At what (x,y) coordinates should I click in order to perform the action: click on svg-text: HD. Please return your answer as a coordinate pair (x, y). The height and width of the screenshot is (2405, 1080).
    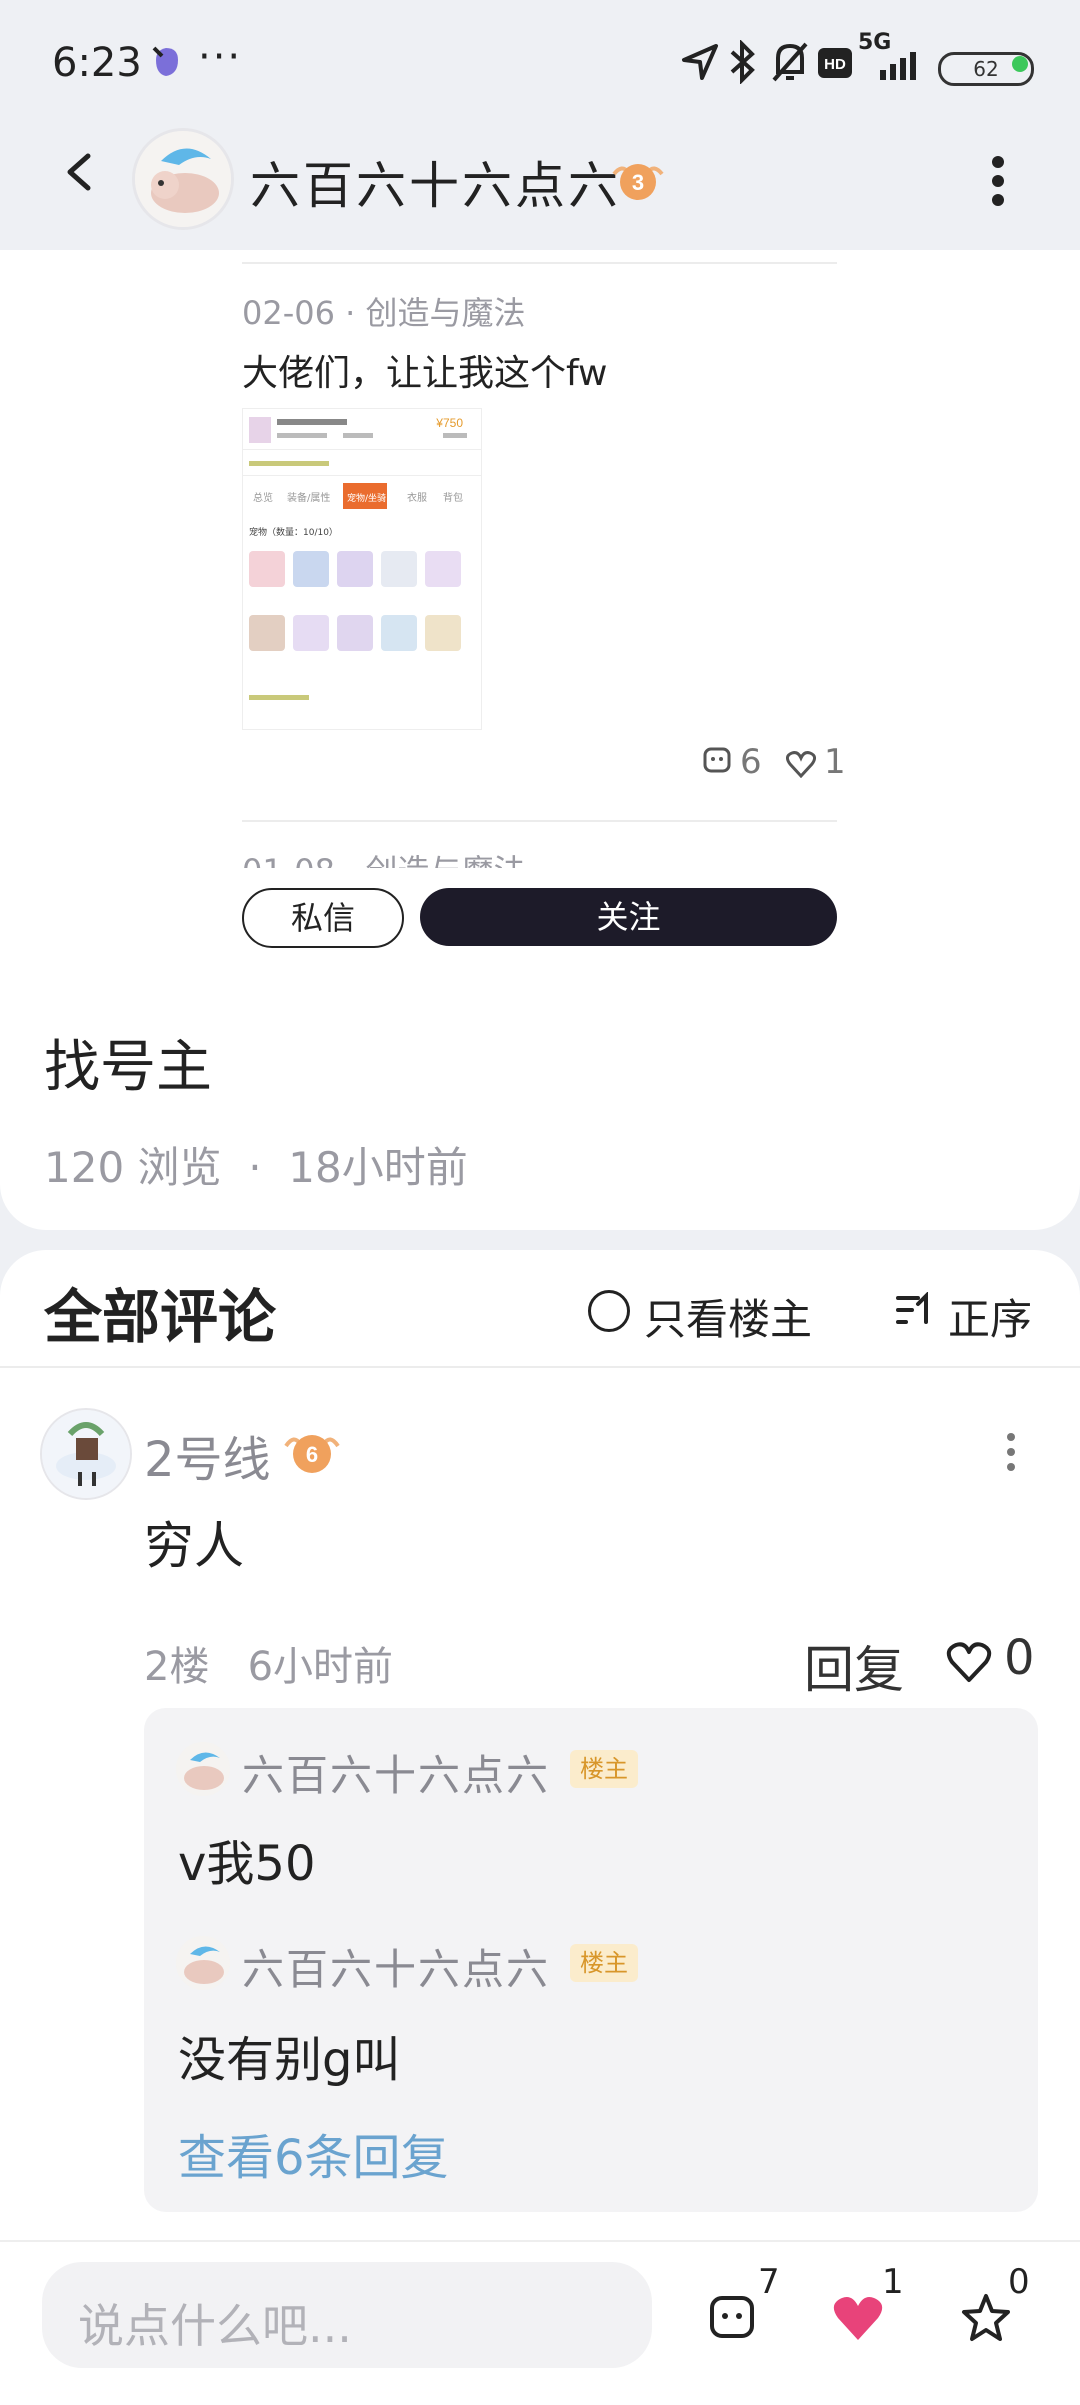
    Looking at the image, I should click on (835, 64).